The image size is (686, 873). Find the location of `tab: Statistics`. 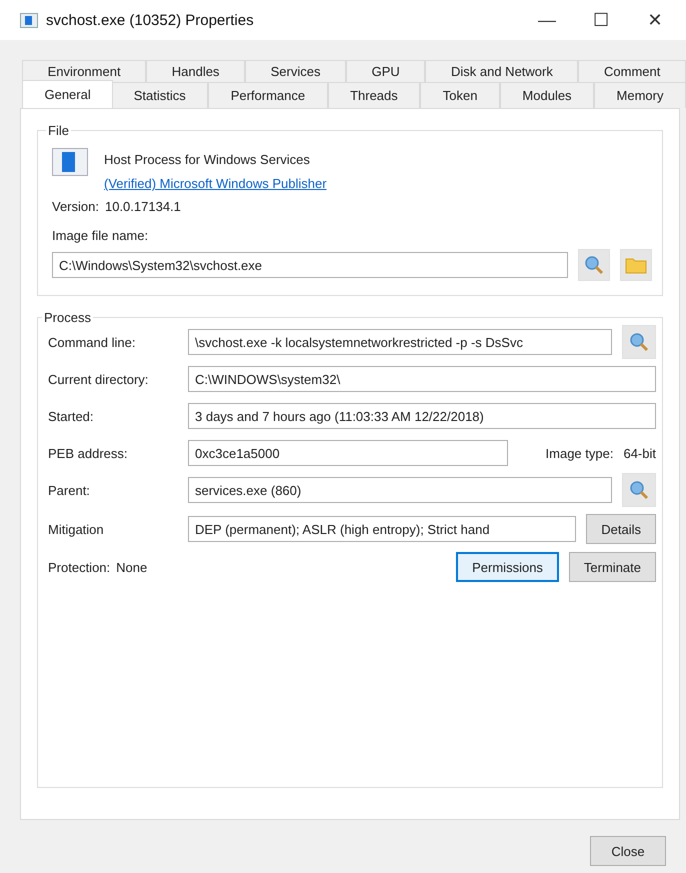

tab: Statistics is located at coordinates (159, 95).